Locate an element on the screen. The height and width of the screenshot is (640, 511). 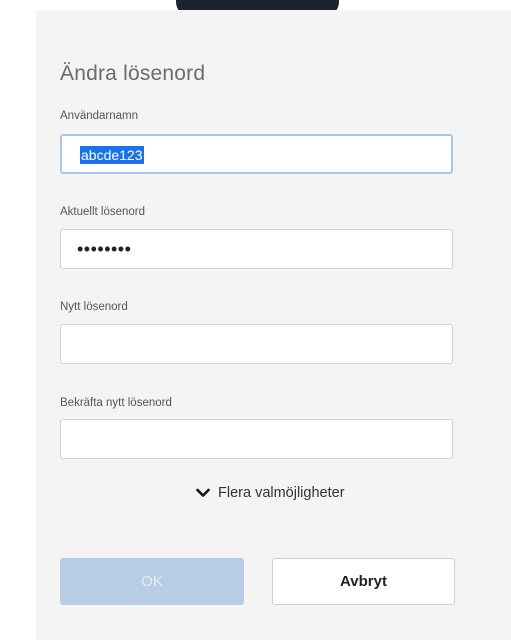
dialog-title: Ändra lösenord is located at coordinates (133, 73).